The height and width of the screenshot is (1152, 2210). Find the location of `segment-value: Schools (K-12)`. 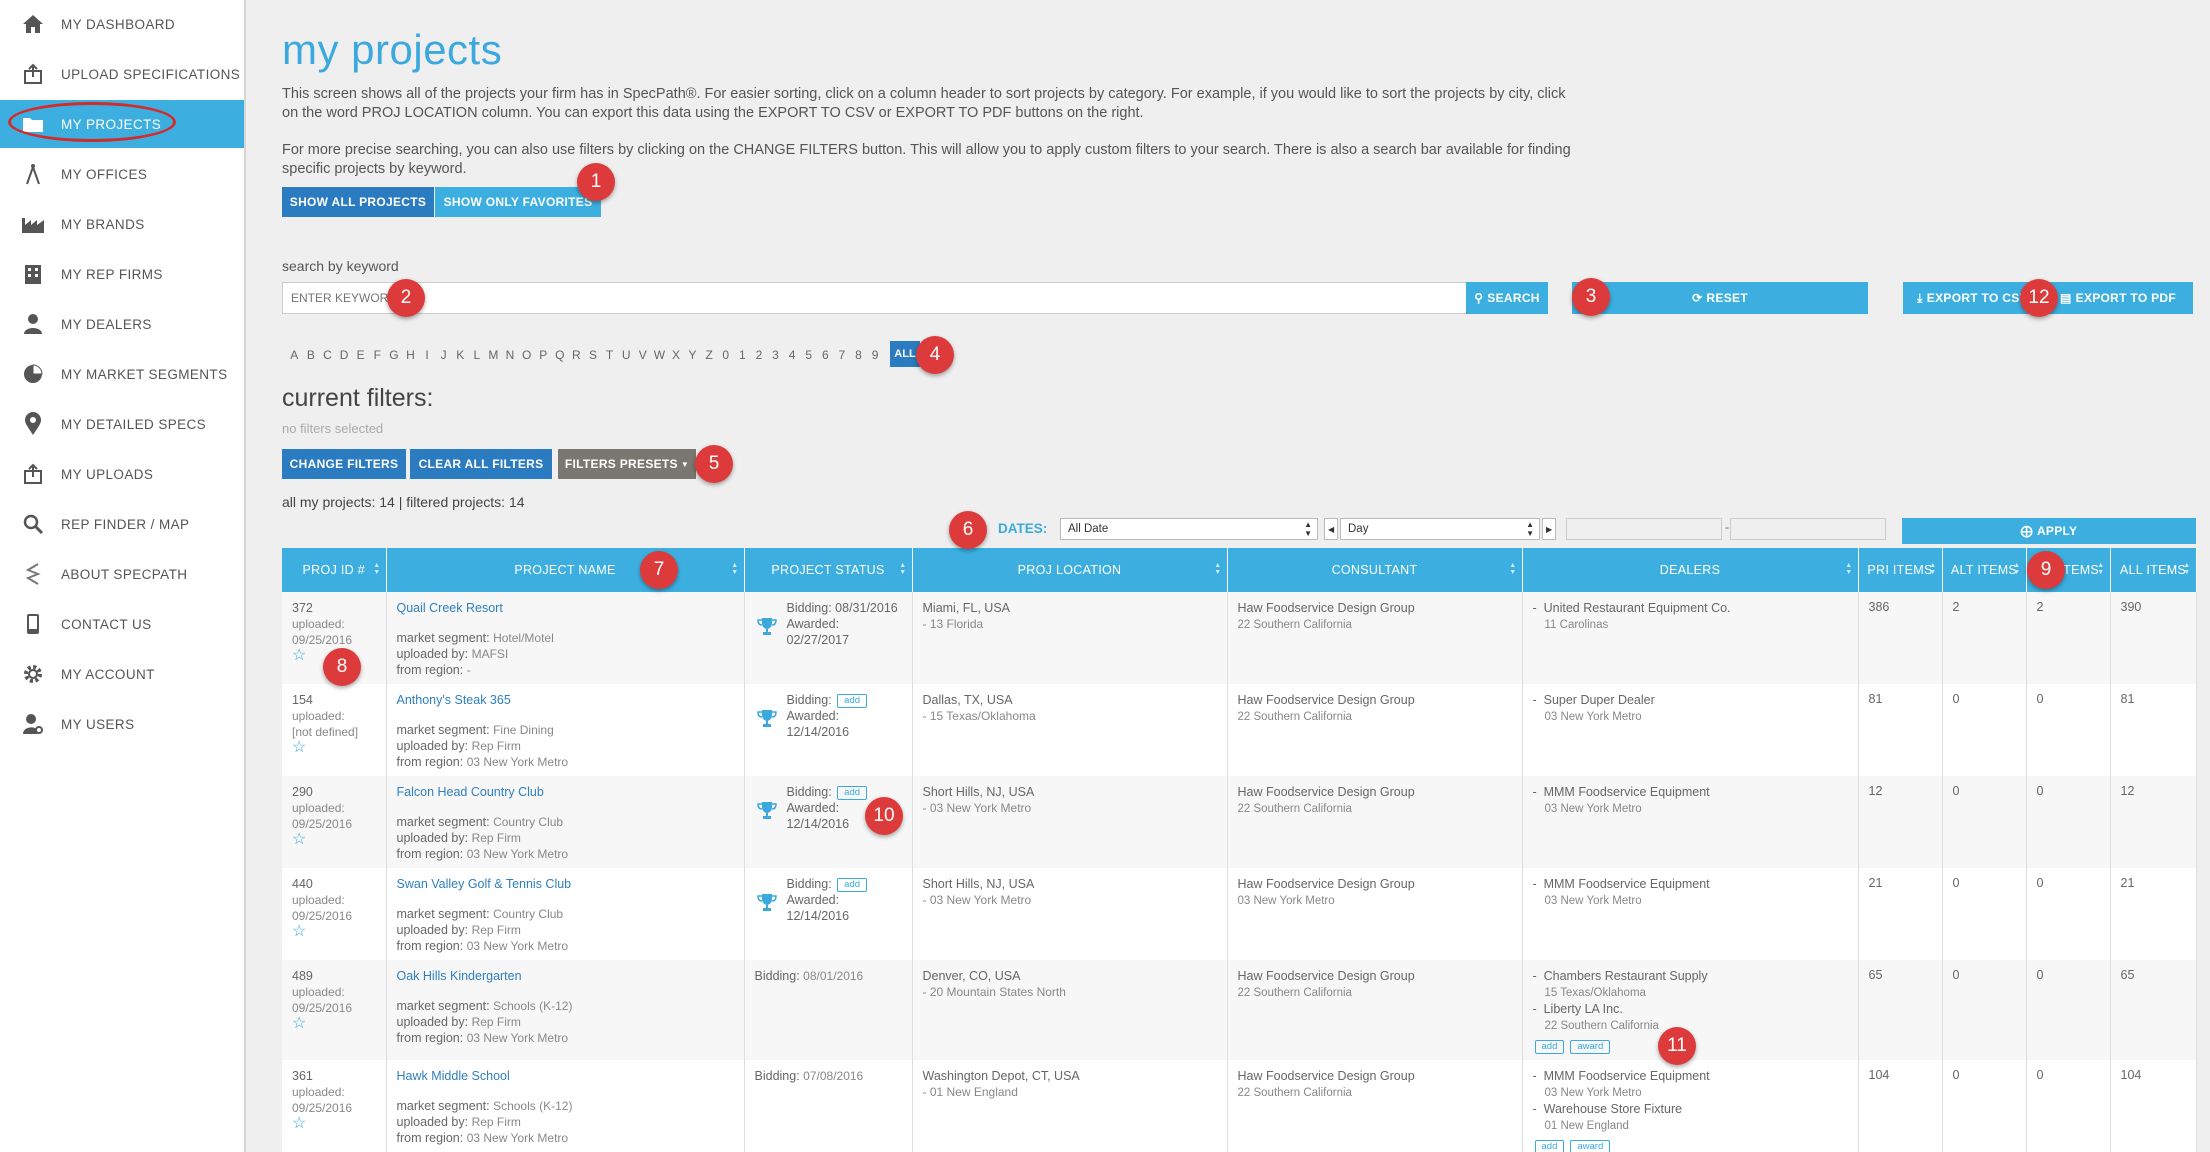

segment-value: Schools (K-12) is located at coordinates (533, 1106).